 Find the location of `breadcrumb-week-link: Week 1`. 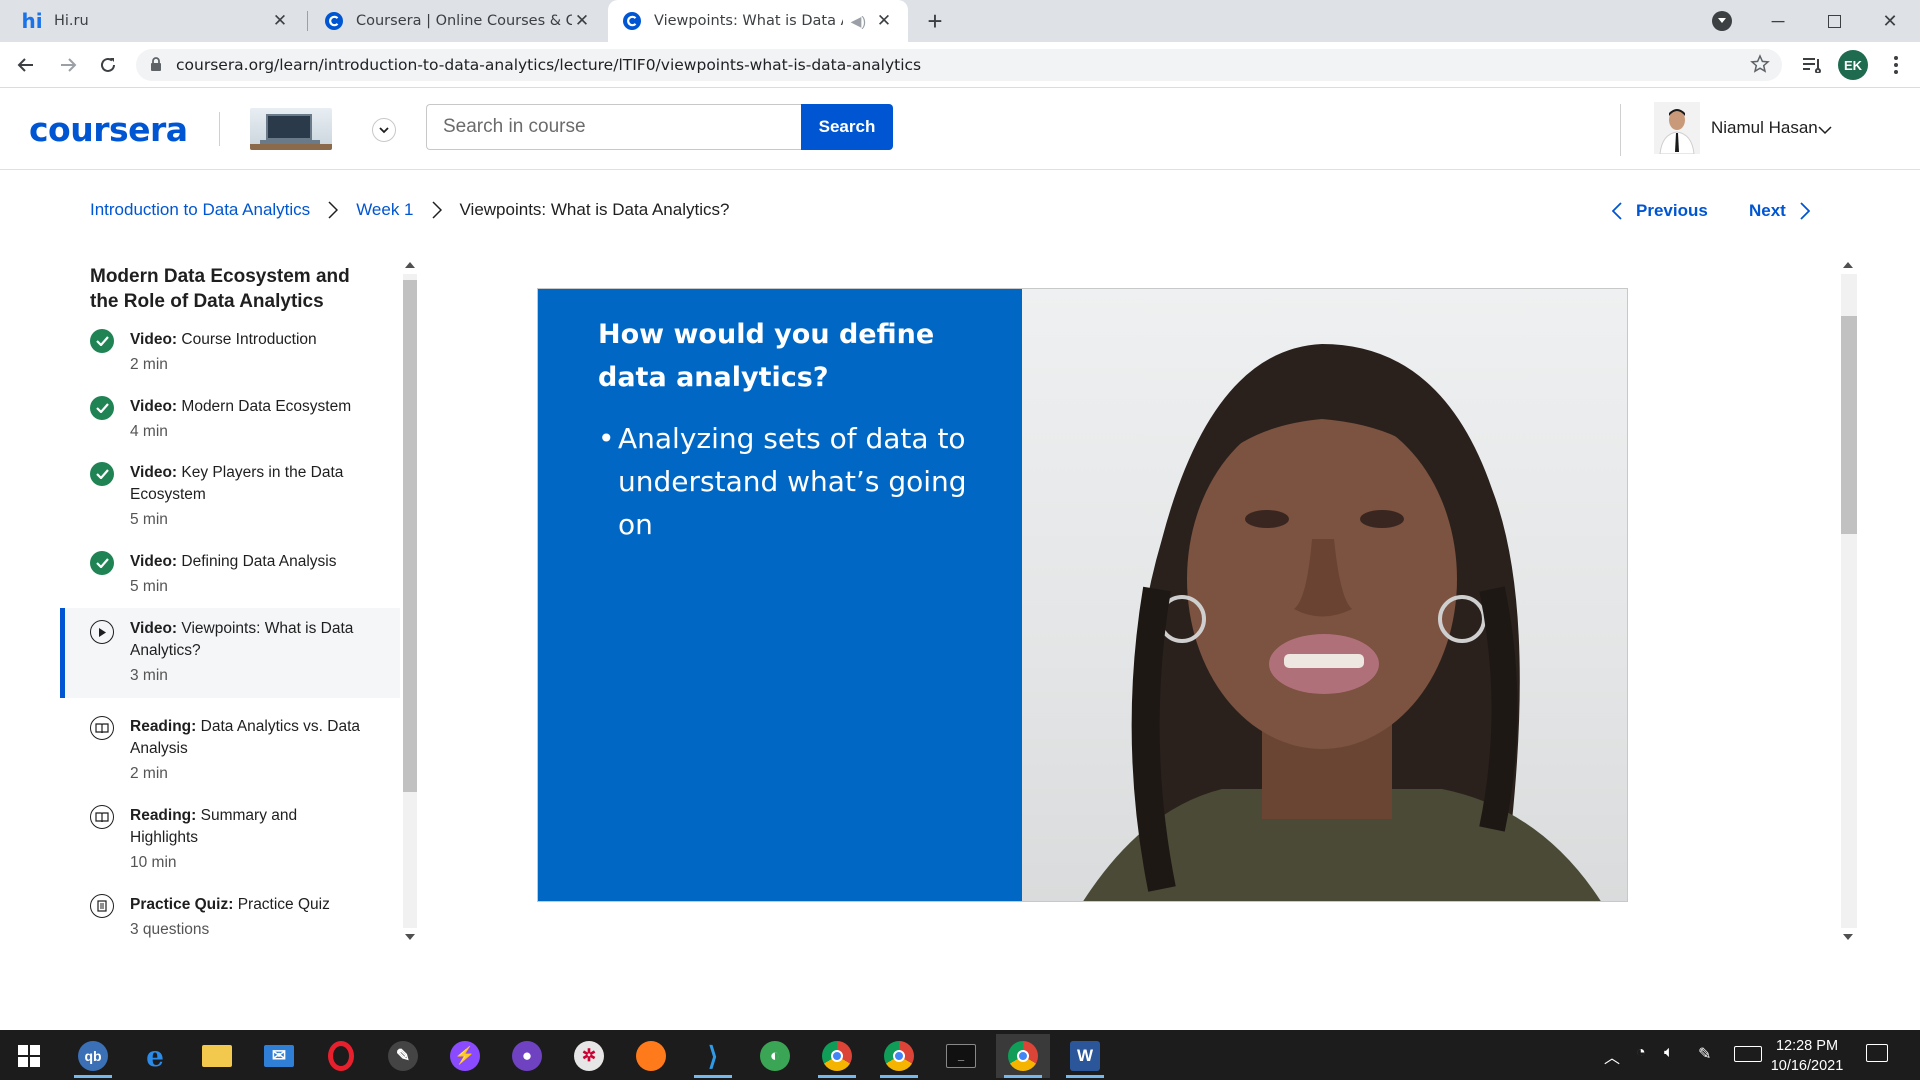

breadcrumb-week-link: Week 1 is located at coordinates (384, 210).